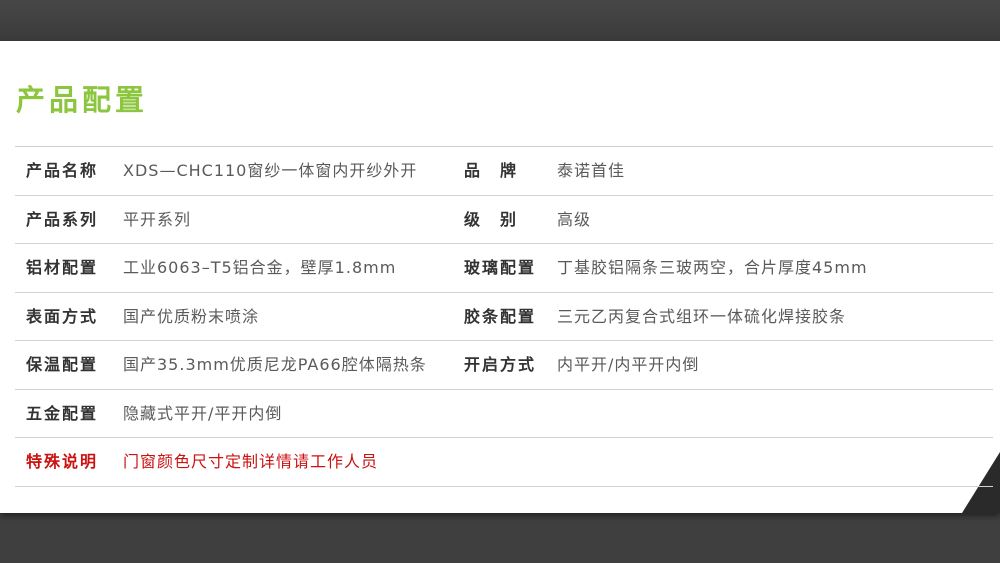 The image size is (1000, 563). Describe the element at coordinates (504, 462) in the screenshot. I see `table-row-note: 特殊说明 门窗颜色尺寸定制详情请工作人员` at that location.